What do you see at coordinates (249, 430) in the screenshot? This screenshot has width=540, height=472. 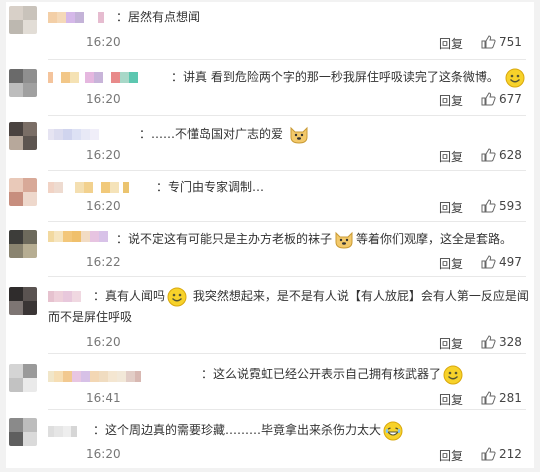 I see `comment-text: ：这个周边真的需要珍藏………毕竟拿出来杀伤力太大` at bounding box center [249, 430].